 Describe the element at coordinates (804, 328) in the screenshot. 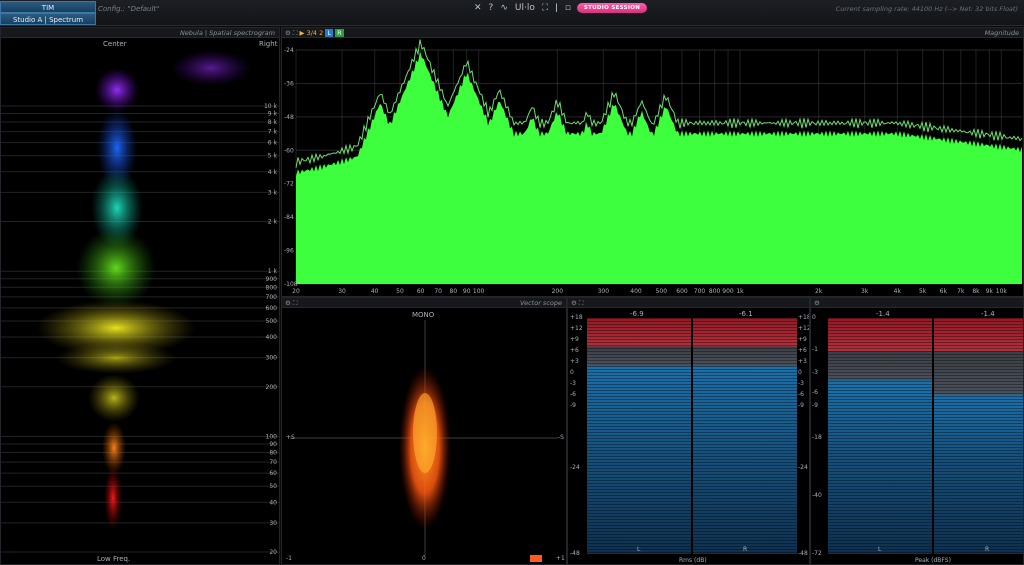

I see `meter-scale-tick: +12` at that location.